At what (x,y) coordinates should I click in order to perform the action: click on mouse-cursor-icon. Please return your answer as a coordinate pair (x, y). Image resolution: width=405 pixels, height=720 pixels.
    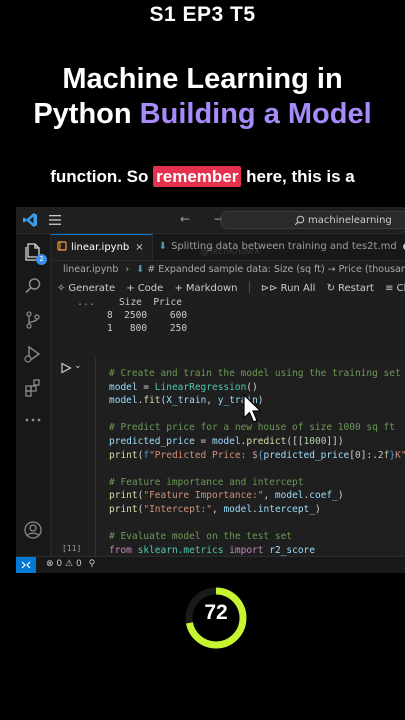
    Looking at the image, I should click on (252, 408).